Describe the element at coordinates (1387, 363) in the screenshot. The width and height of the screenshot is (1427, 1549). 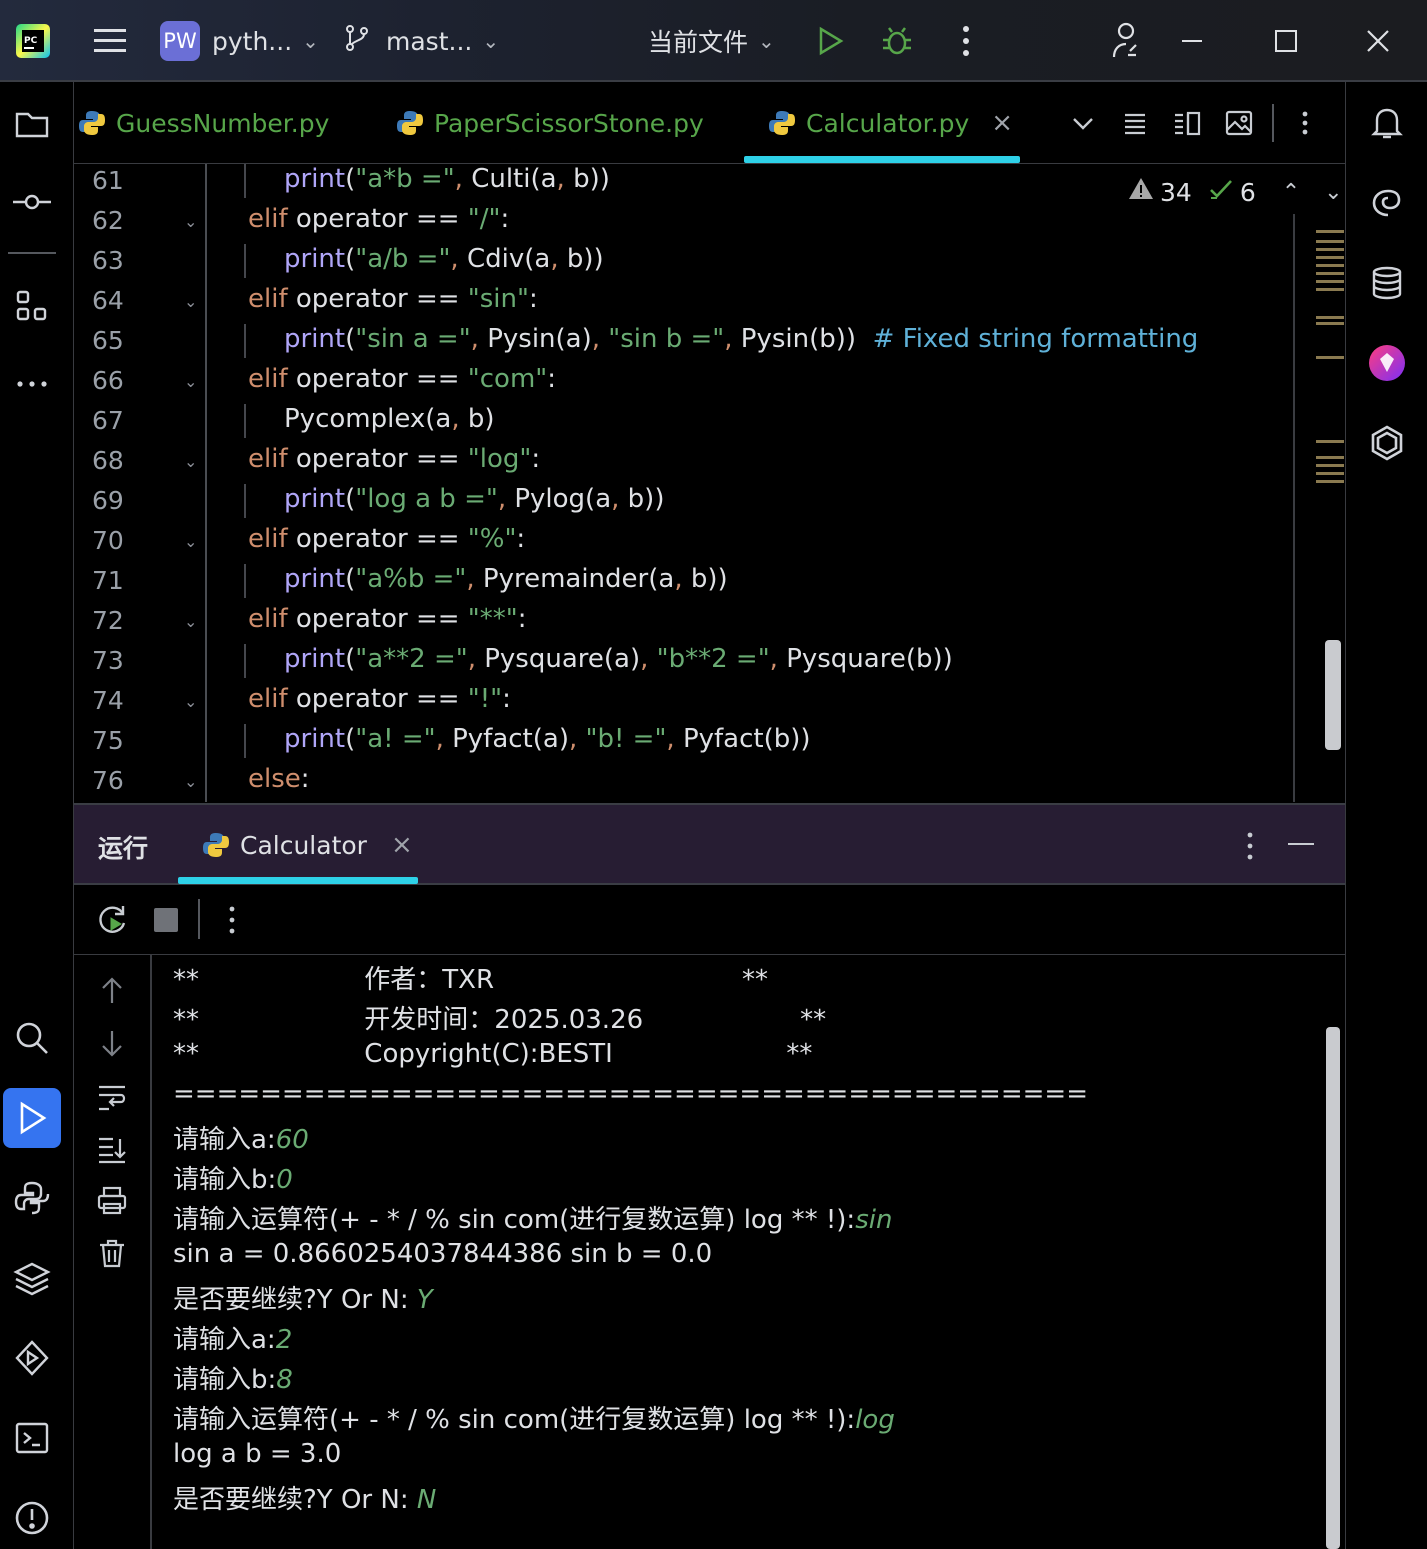
I see `plugin-gem-icon` at that location.